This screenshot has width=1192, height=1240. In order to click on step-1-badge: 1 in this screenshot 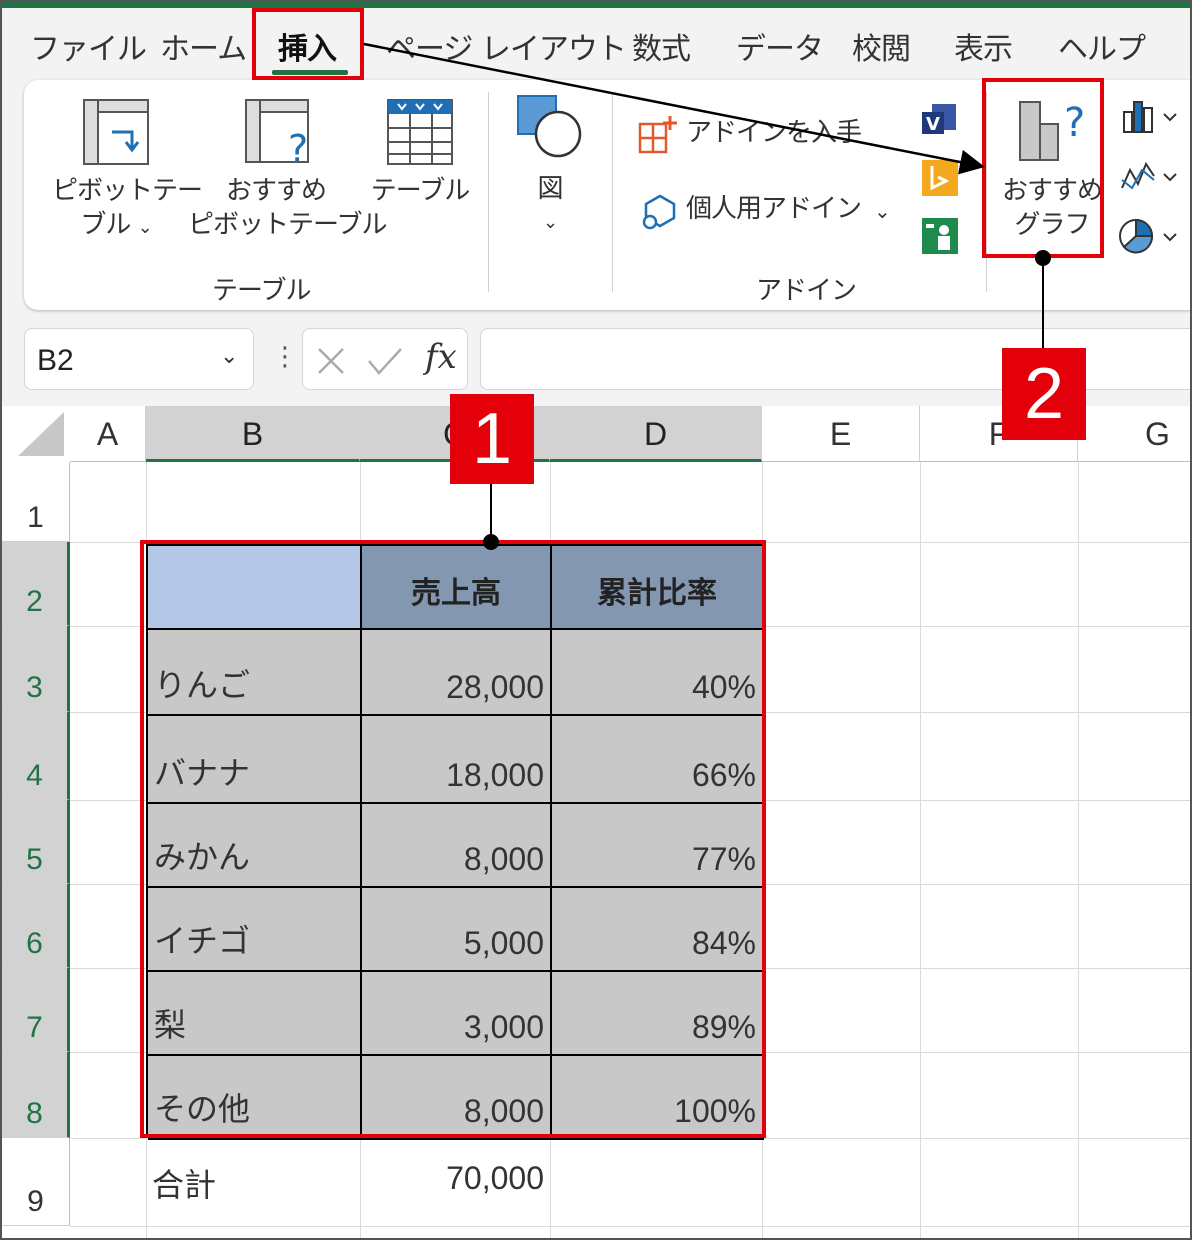, I will do `click(492, 439)`.